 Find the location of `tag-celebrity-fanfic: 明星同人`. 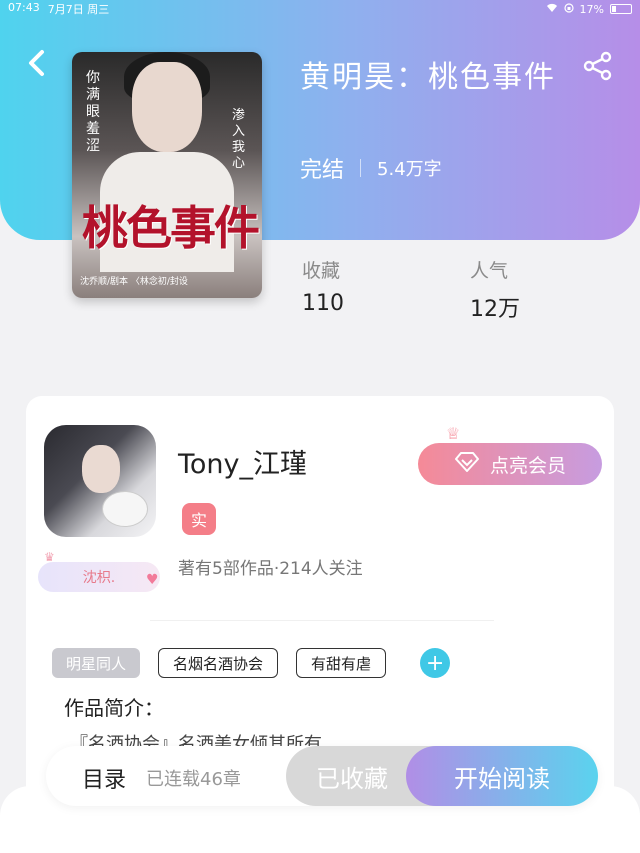

tag-celebrity-fanfic: 明星同人 is located at coordinates (96, 663).